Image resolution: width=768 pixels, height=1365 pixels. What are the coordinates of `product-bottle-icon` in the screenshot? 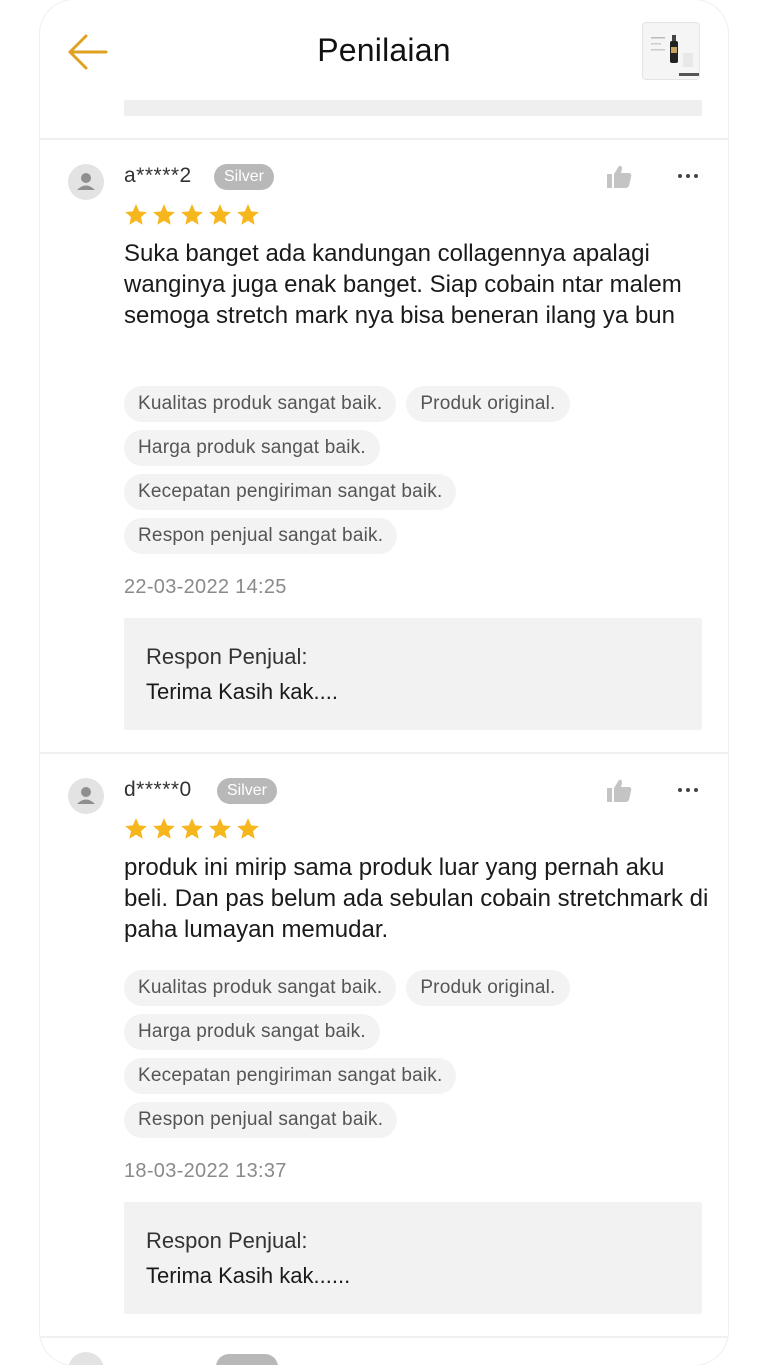 It's located at (671, 51).